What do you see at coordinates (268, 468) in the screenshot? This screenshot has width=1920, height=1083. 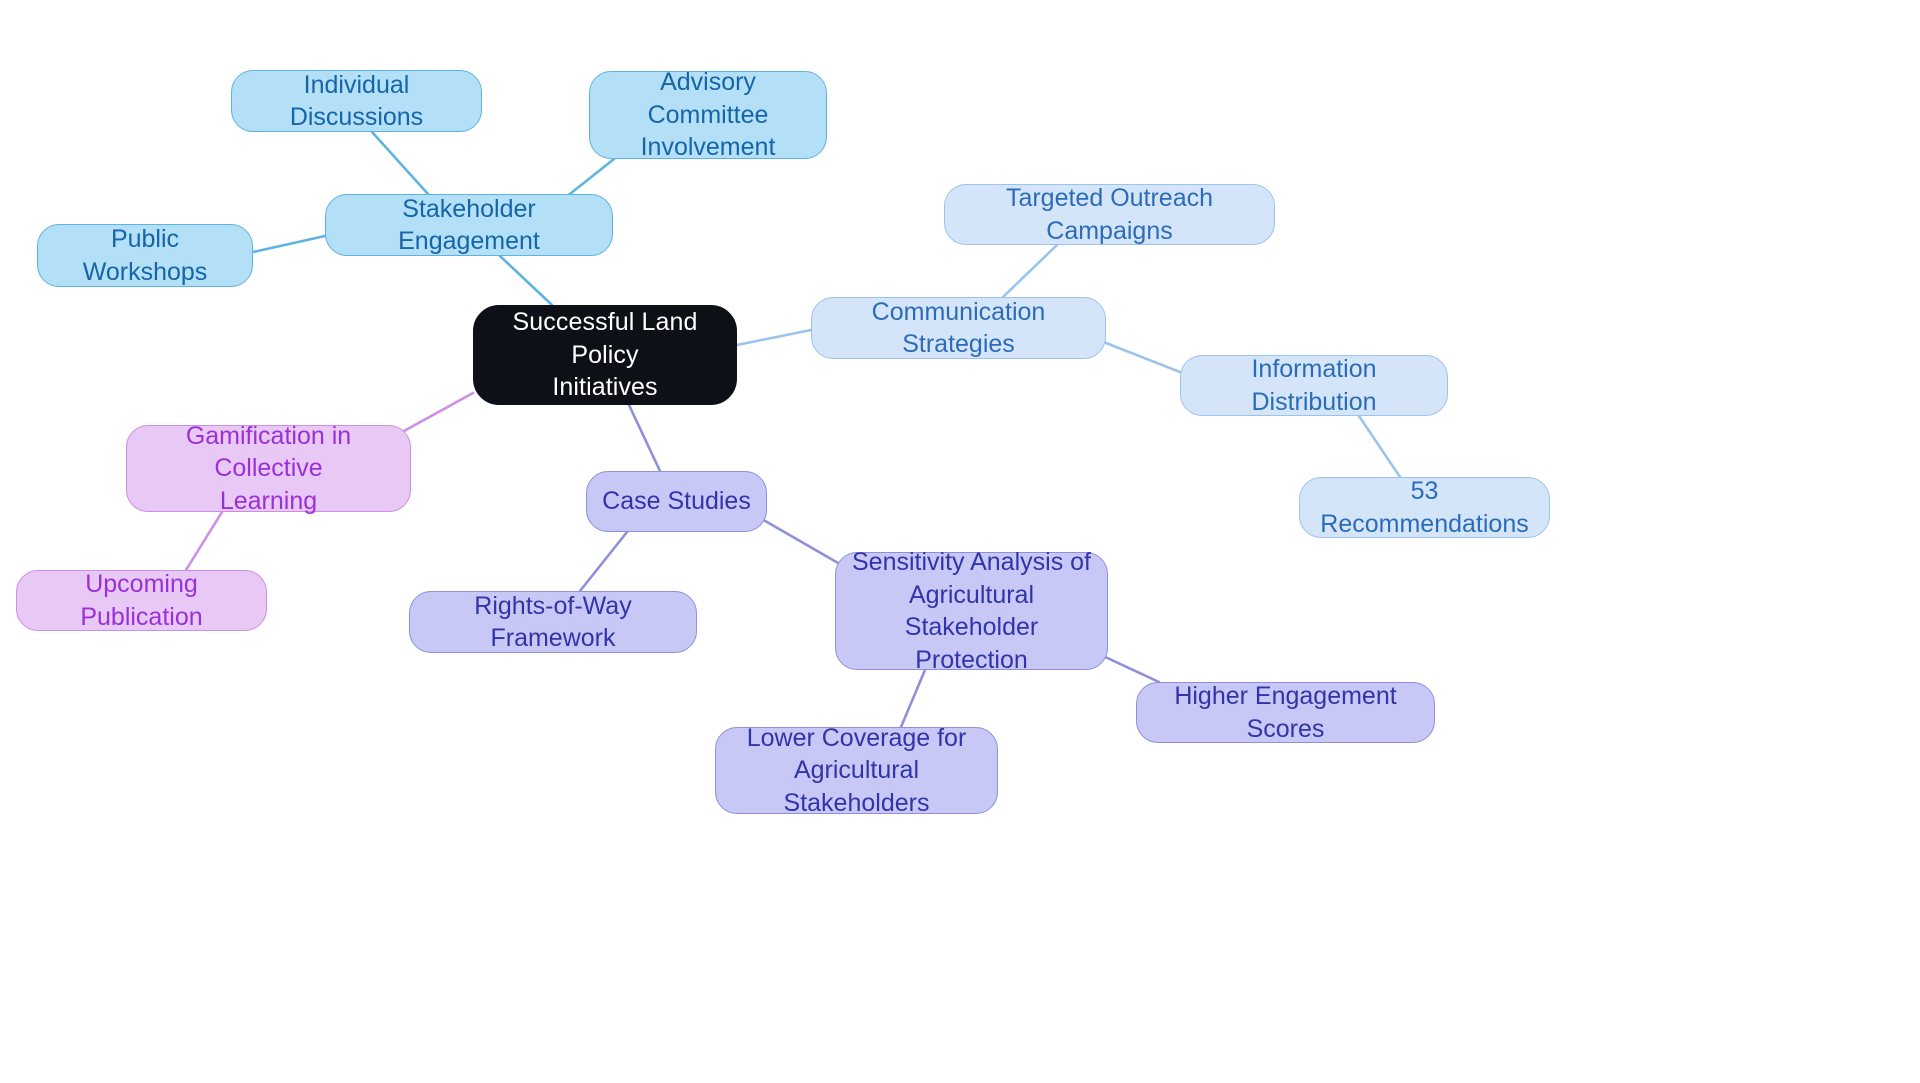 I see `branch-node-gamification-in-collective-learning: Gamification in Collective Learning` at bounding box center [268, 468].